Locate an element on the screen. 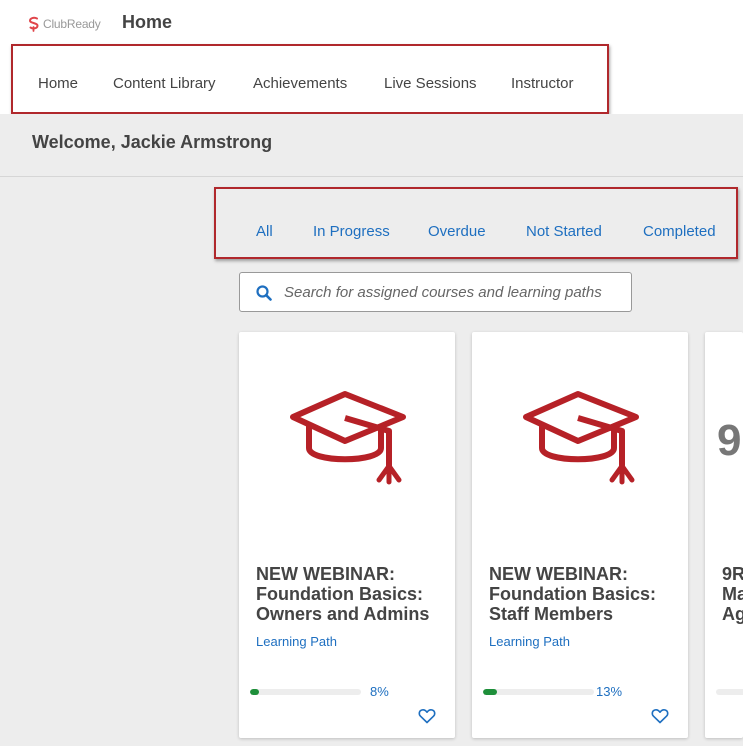  progress-percent: 13% is located at coordinates (609, 691).